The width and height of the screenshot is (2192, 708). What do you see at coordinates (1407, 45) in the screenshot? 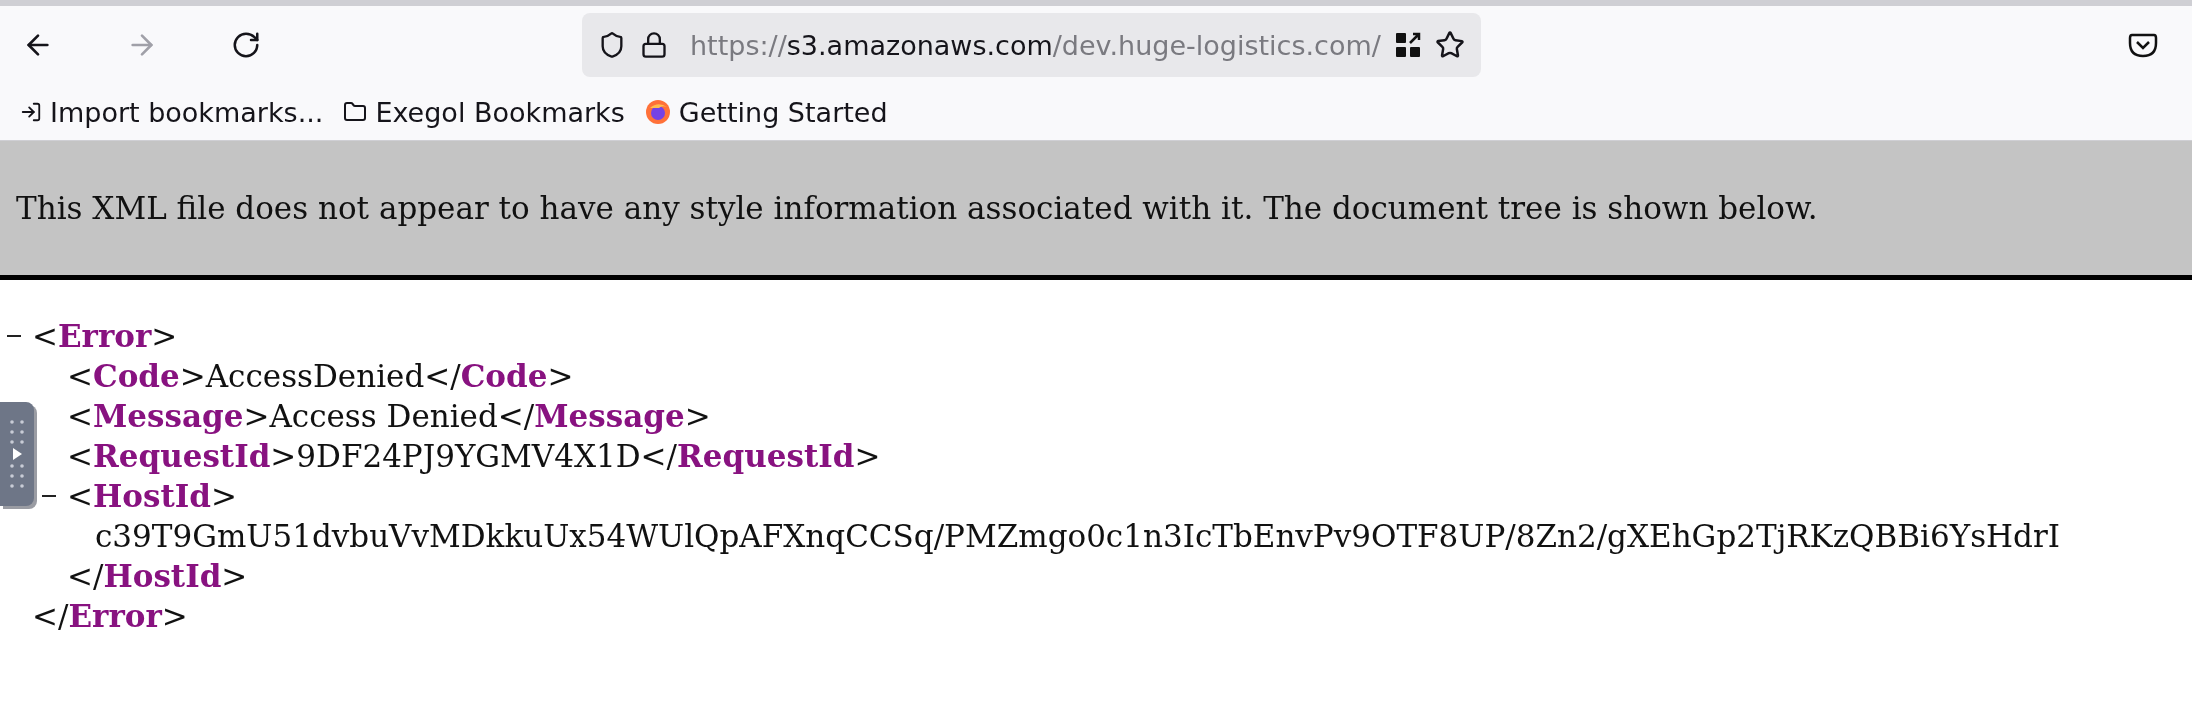
I see `grid-icon` at bounding box center [1407, 45].